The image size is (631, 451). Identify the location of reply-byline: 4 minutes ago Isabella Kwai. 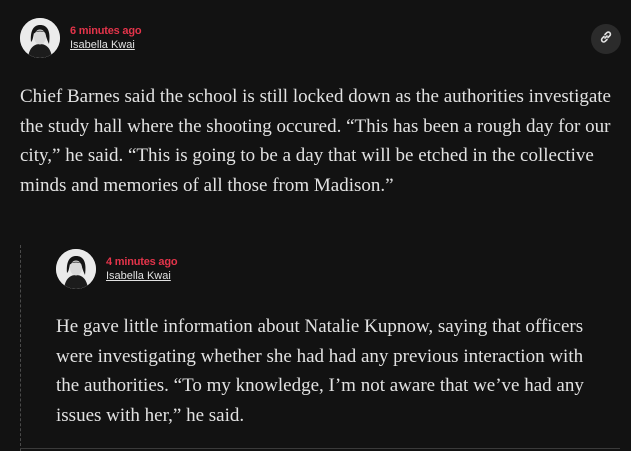
(117, 269).